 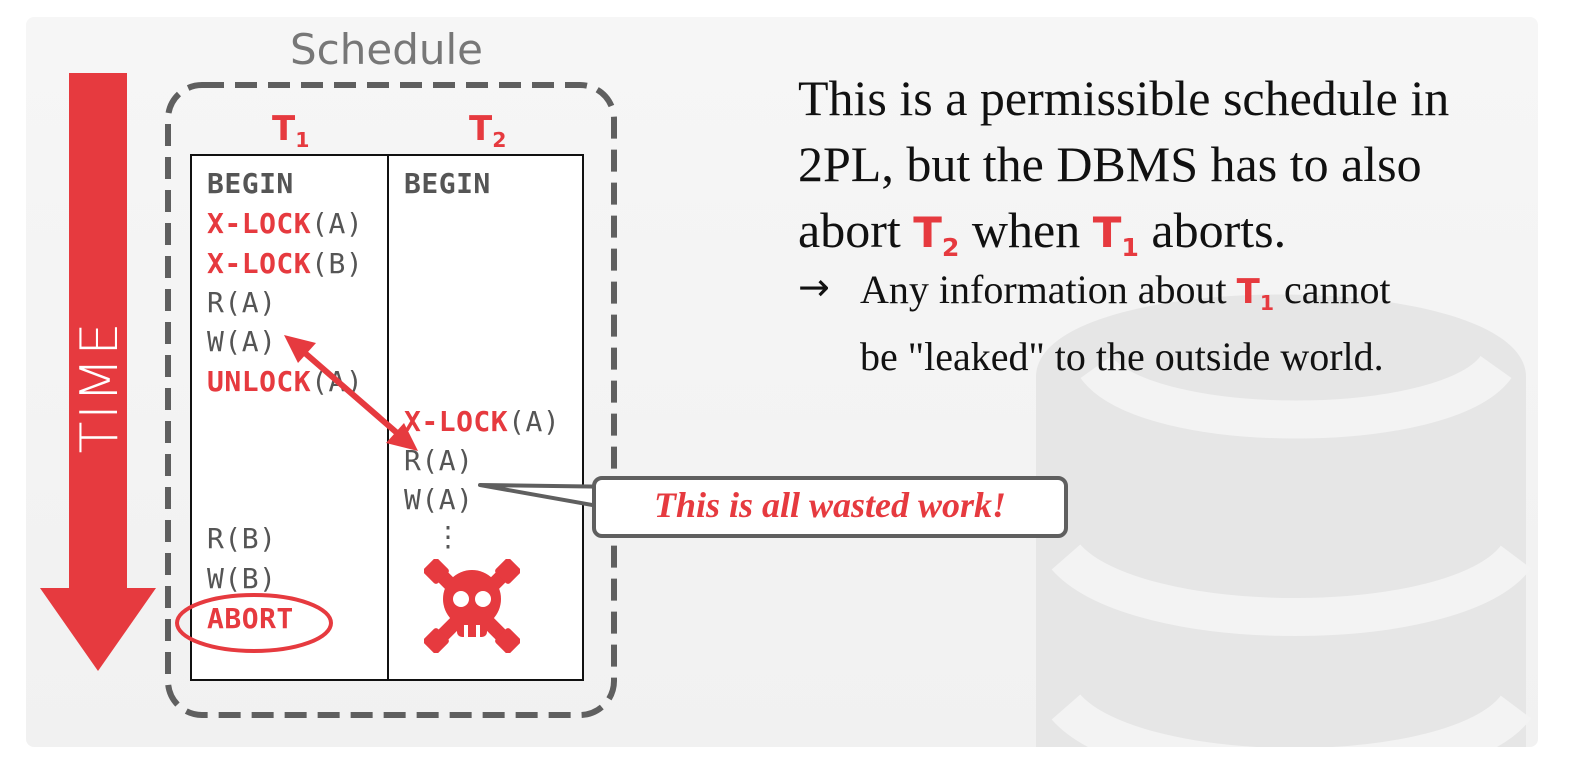 I want to click on t1-op-begin: BEGIN, so click(x=250, y=183).